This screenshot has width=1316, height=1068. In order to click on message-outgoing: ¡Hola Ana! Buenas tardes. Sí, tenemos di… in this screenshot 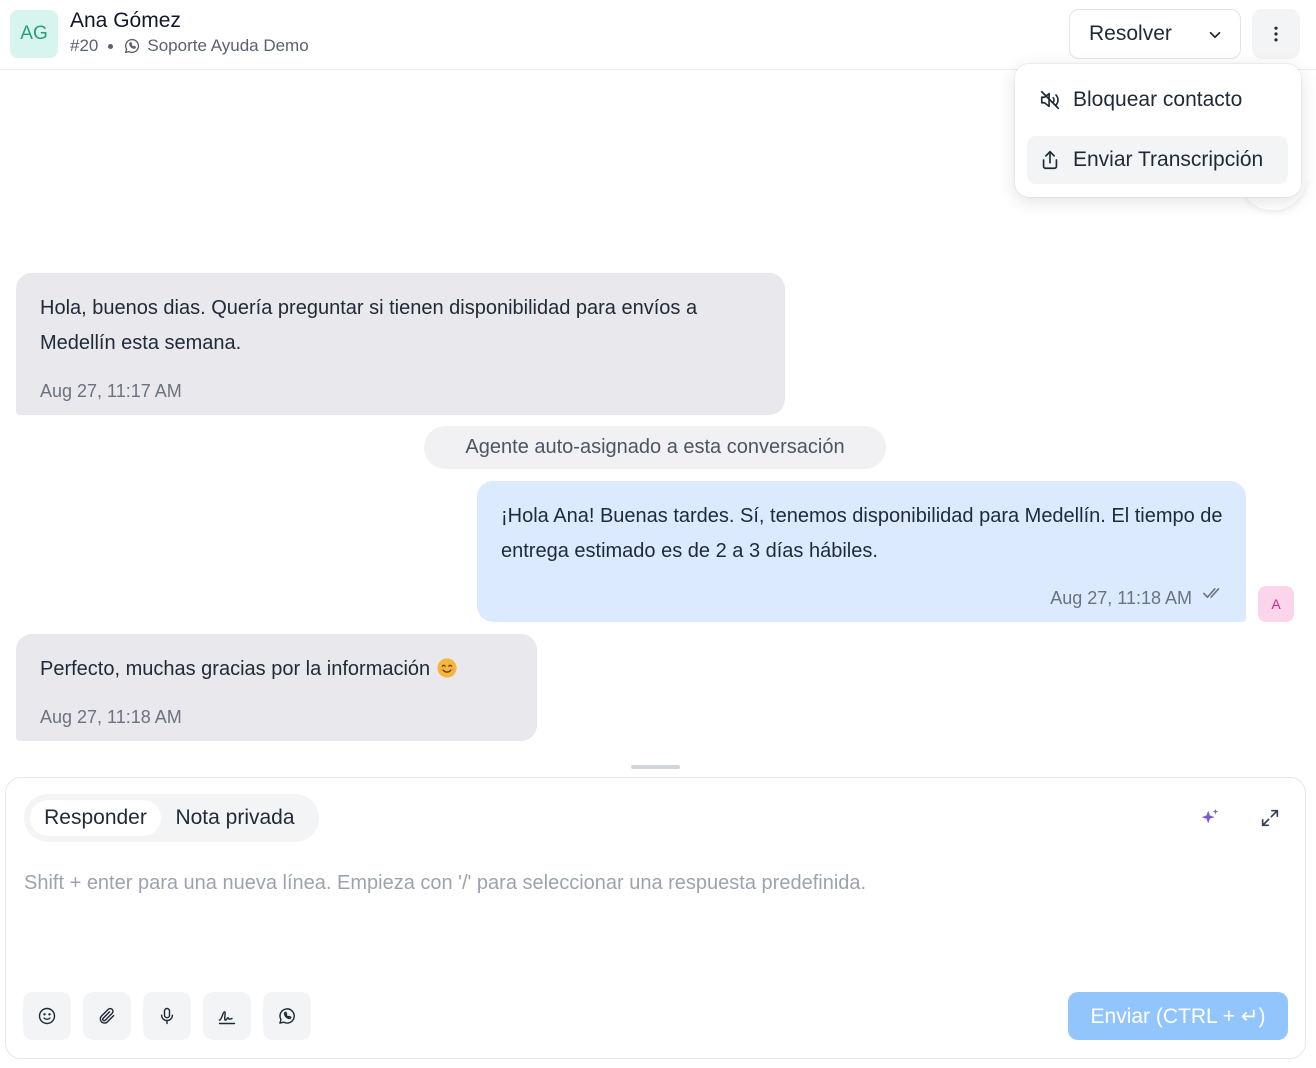, I will do `click(861, 551)`.